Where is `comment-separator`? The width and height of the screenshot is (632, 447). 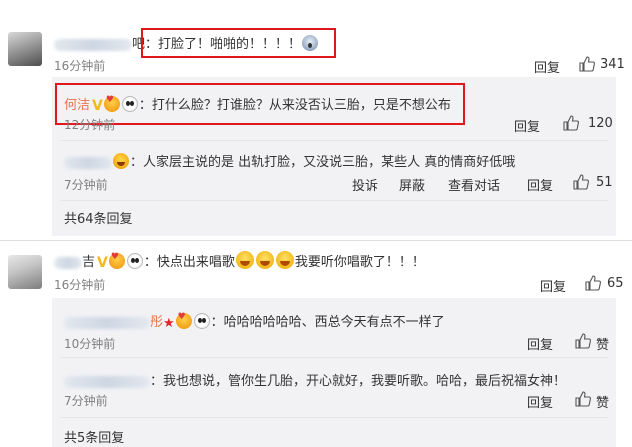
comment-separator is located at coordinates (316, 240).